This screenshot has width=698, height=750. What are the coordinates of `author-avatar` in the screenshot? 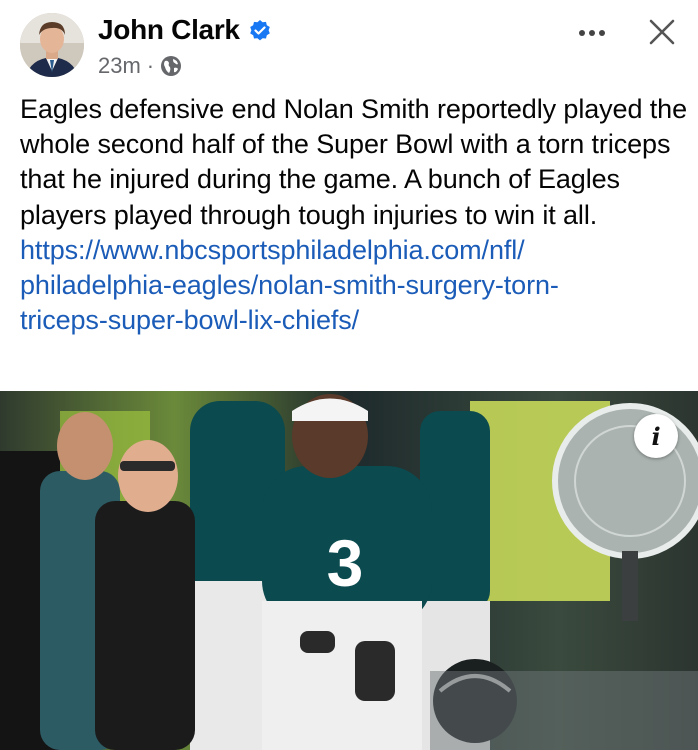 It's located at (52, 45).